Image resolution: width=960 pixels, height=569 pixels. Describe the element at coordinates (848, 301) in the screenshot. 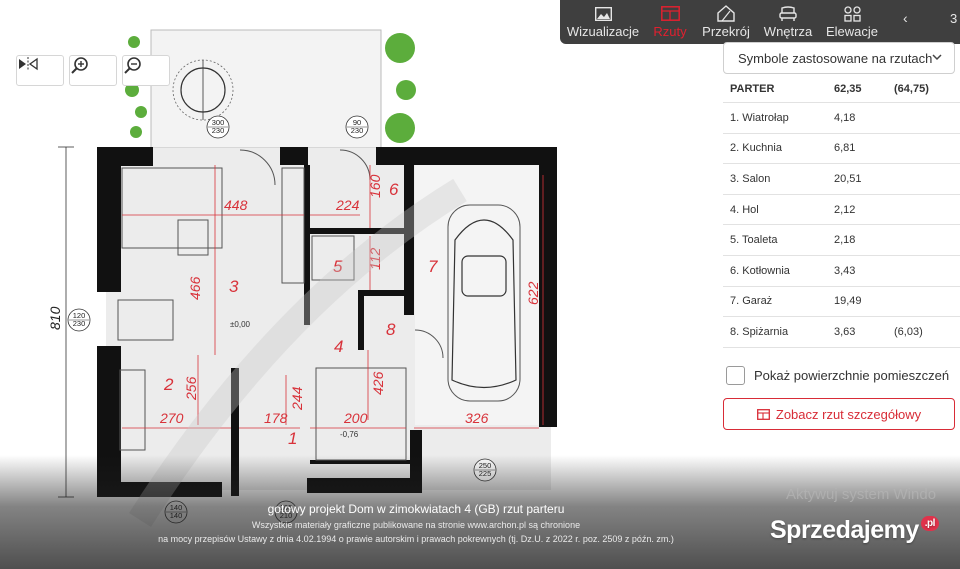

I see `room-area: 19,49` at that location.